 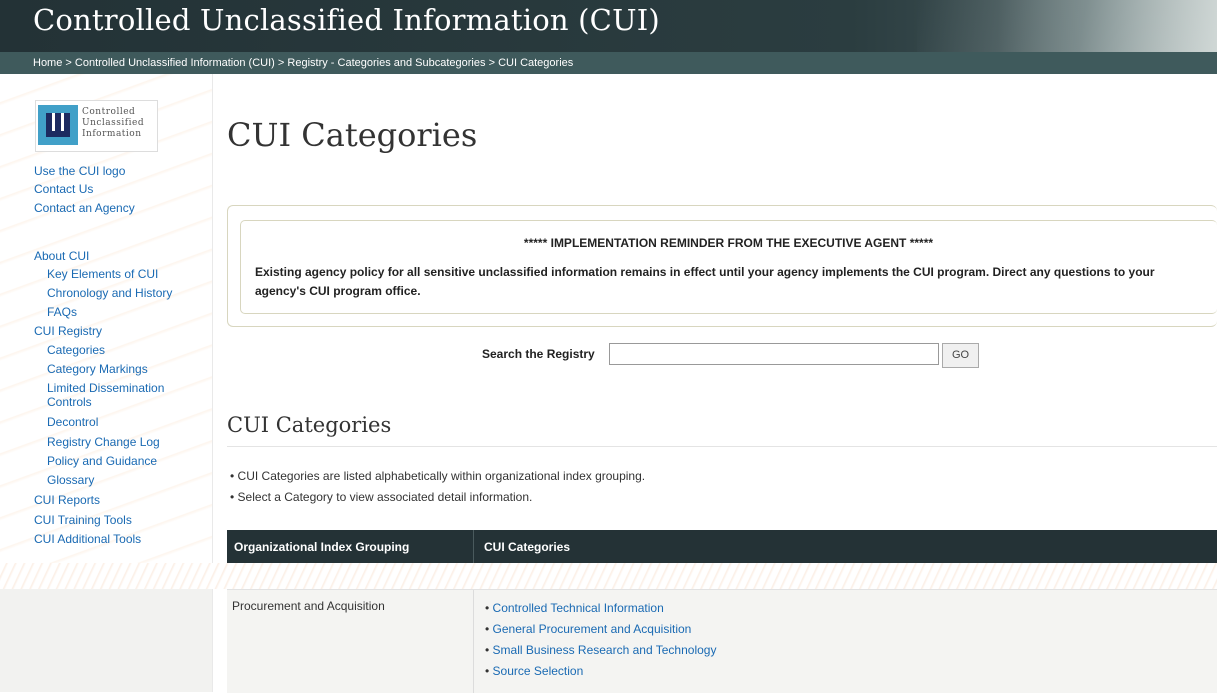 What do you see at coordinates (61, 256) in the screenshot?
I see `sidebar-item-about-cui: About CUI` at bounding box center [61, 256].